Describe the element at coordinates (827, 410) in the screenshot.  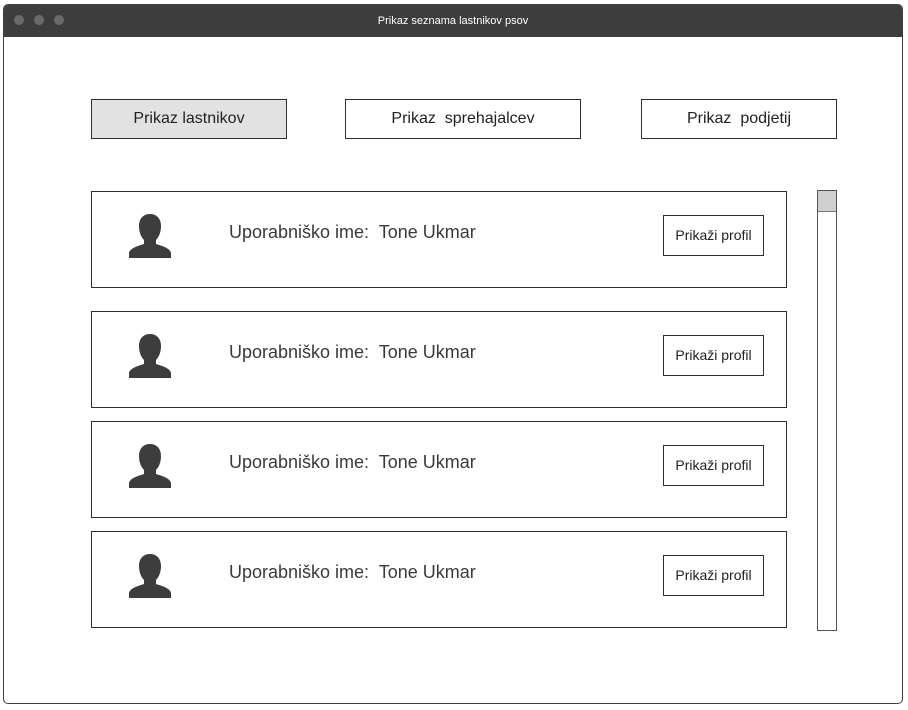
I see `vertical-scrollbar` at that location.